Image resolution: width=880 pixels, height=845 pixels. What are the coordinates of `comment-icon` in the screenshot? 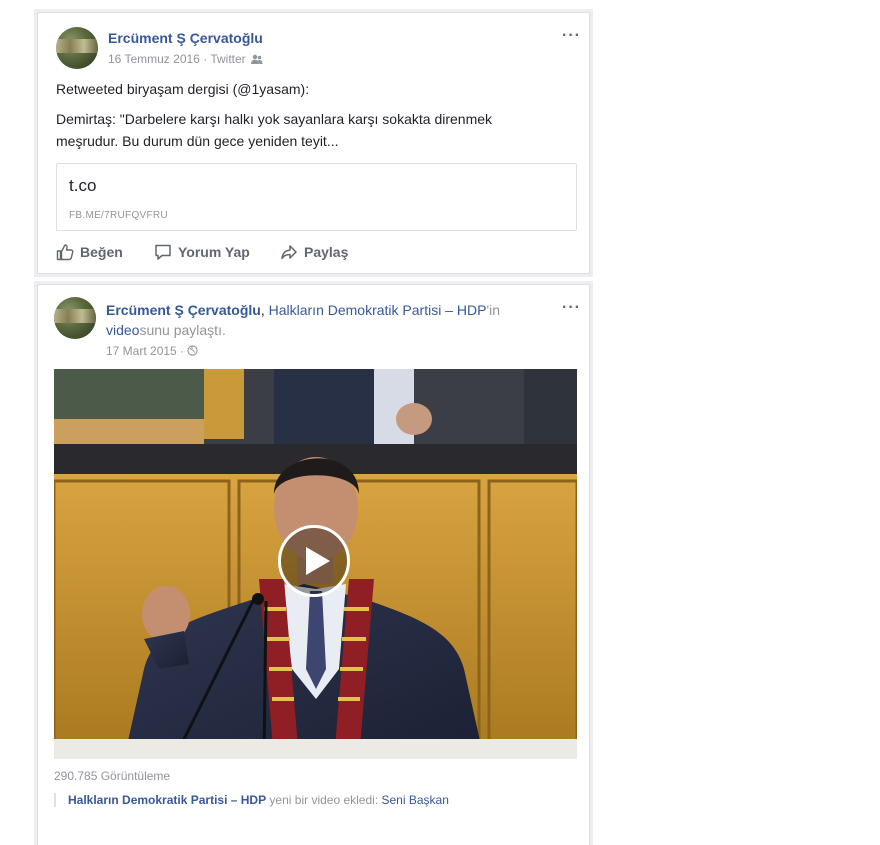 It's located at (163, 252).